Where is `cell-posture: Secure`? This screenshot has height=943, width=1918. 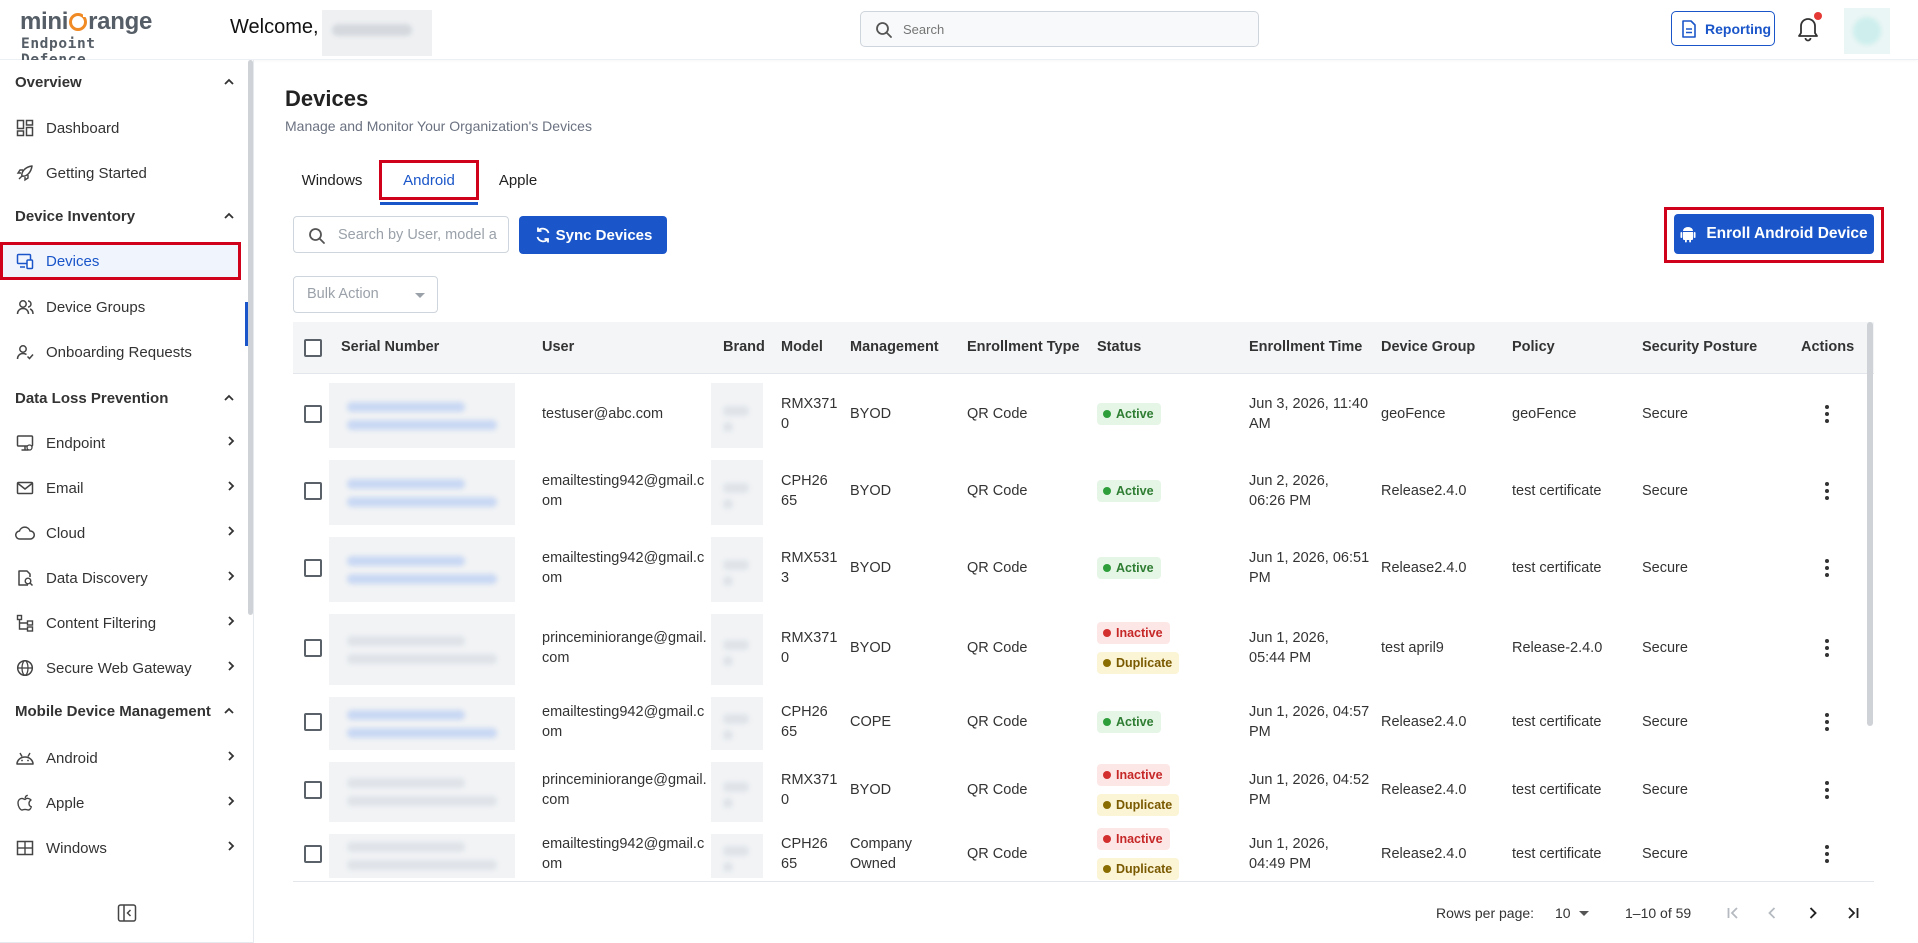
cell-posture: Secure is located at coordinates (1665, 567).